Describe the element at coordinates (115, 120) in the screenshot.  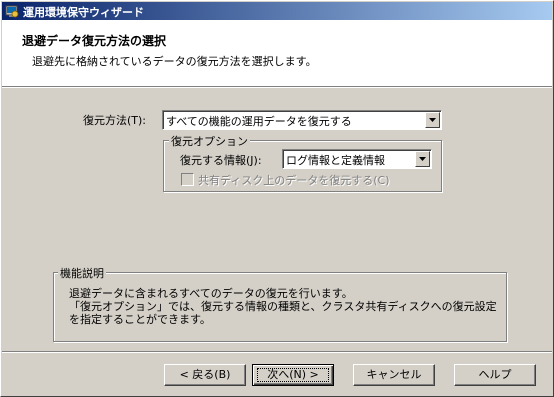
I see `restore-method-label: 復元方法(T):` at that location.